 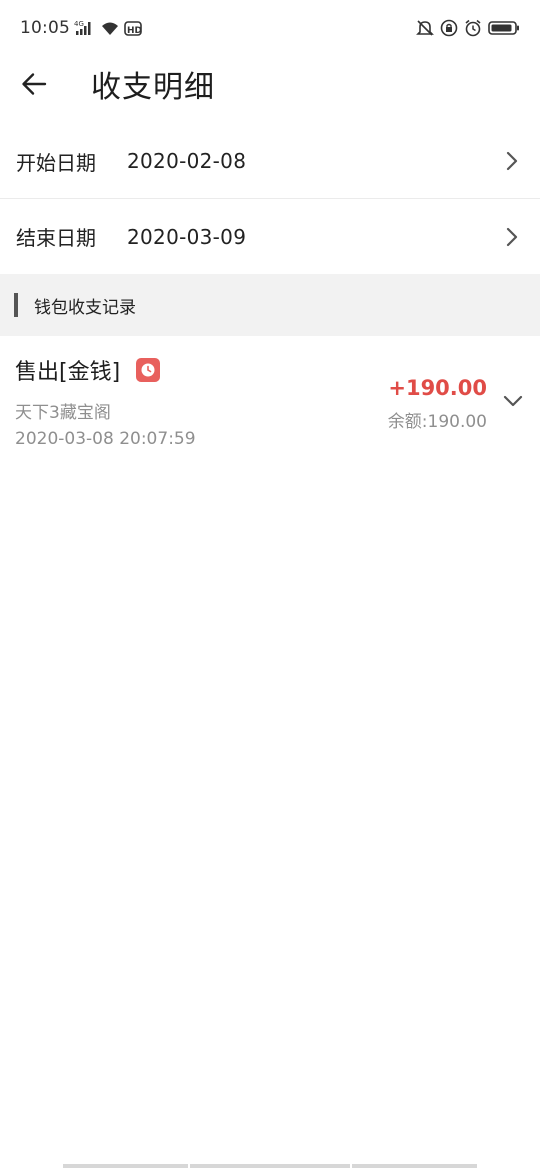 I want to click on start-date-row: 开始日期 2020-02-08, so click(x=270, y=161).